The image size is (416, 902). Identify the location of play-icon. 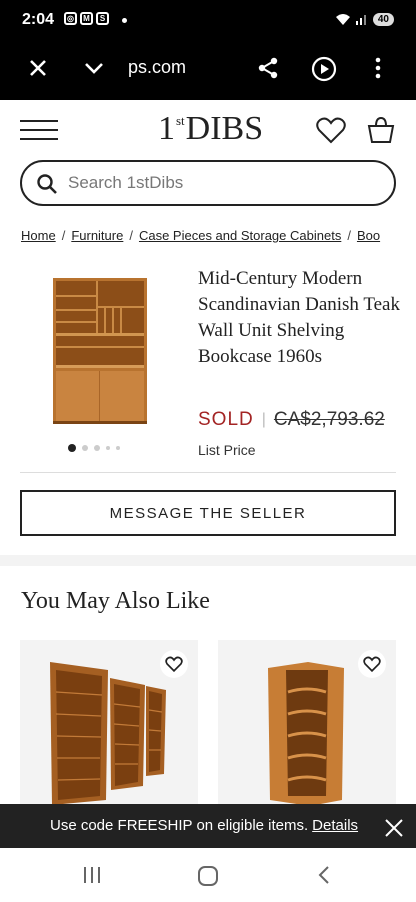
(324, 69).